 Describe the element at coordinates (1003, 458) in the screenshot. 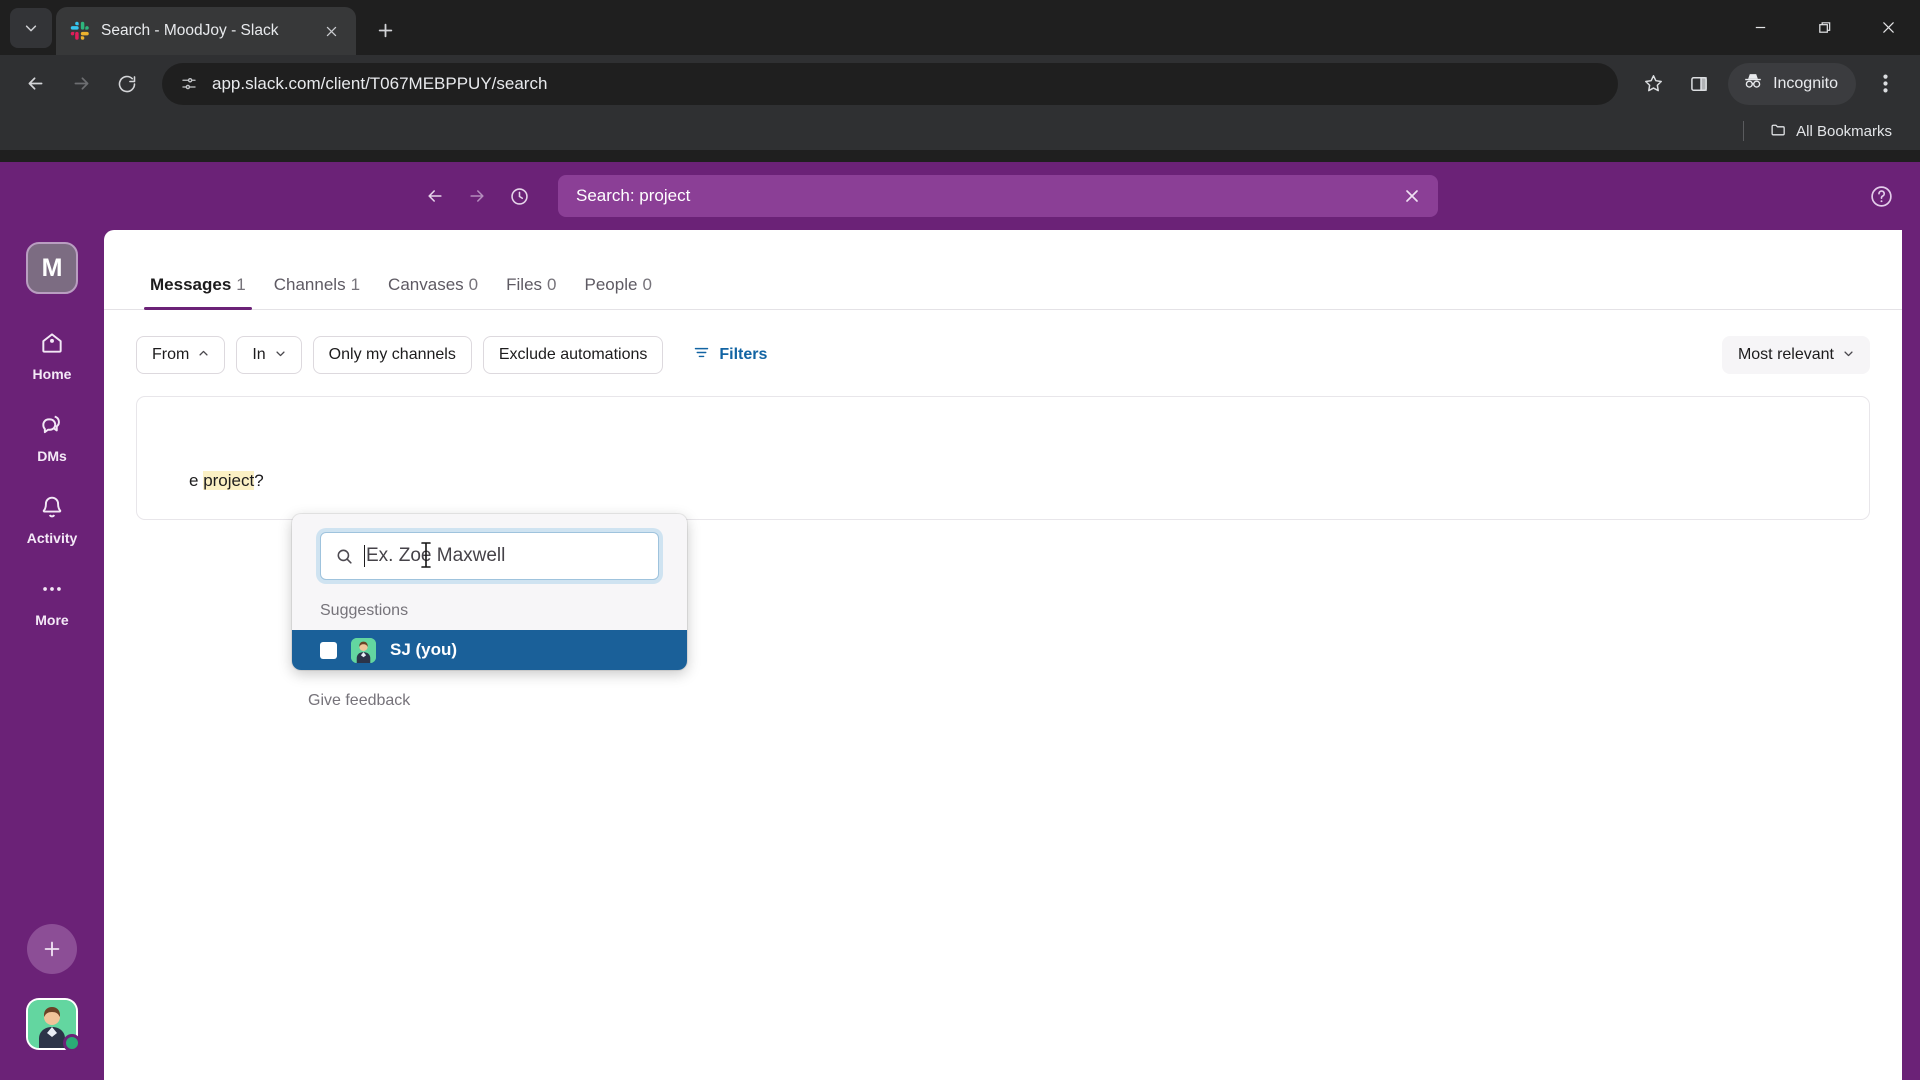

I see `search-result-item: e project?` at that location.